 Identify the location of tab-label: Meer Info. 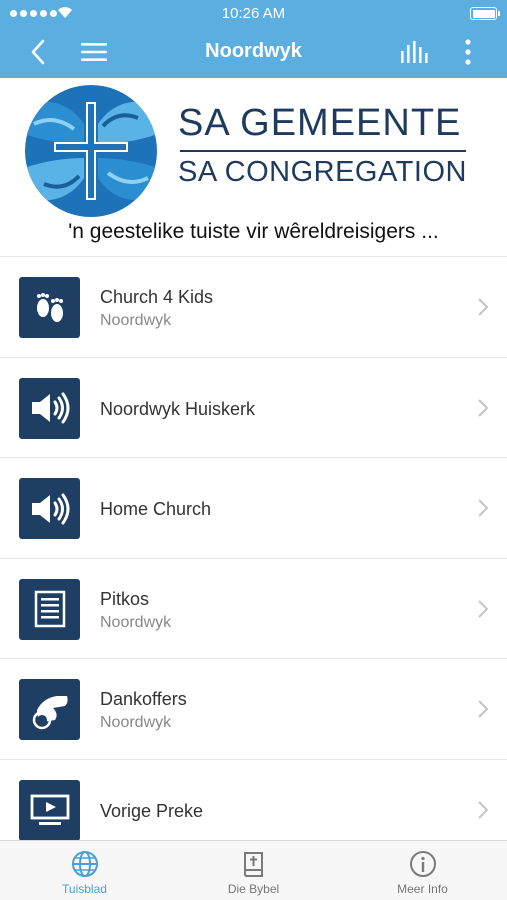
(422, 889).